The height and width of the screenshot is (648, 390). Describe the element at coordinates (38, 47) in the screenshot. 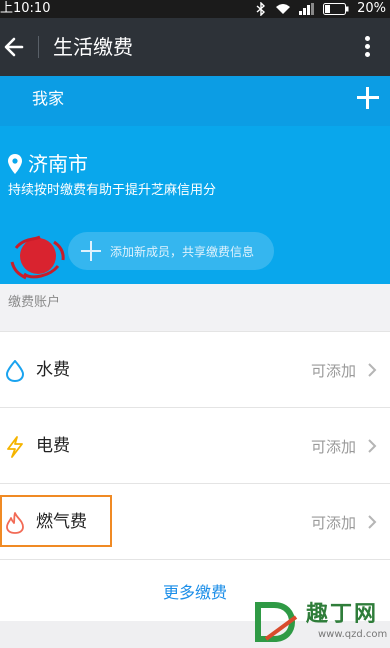

I see `header-divider` at that location.